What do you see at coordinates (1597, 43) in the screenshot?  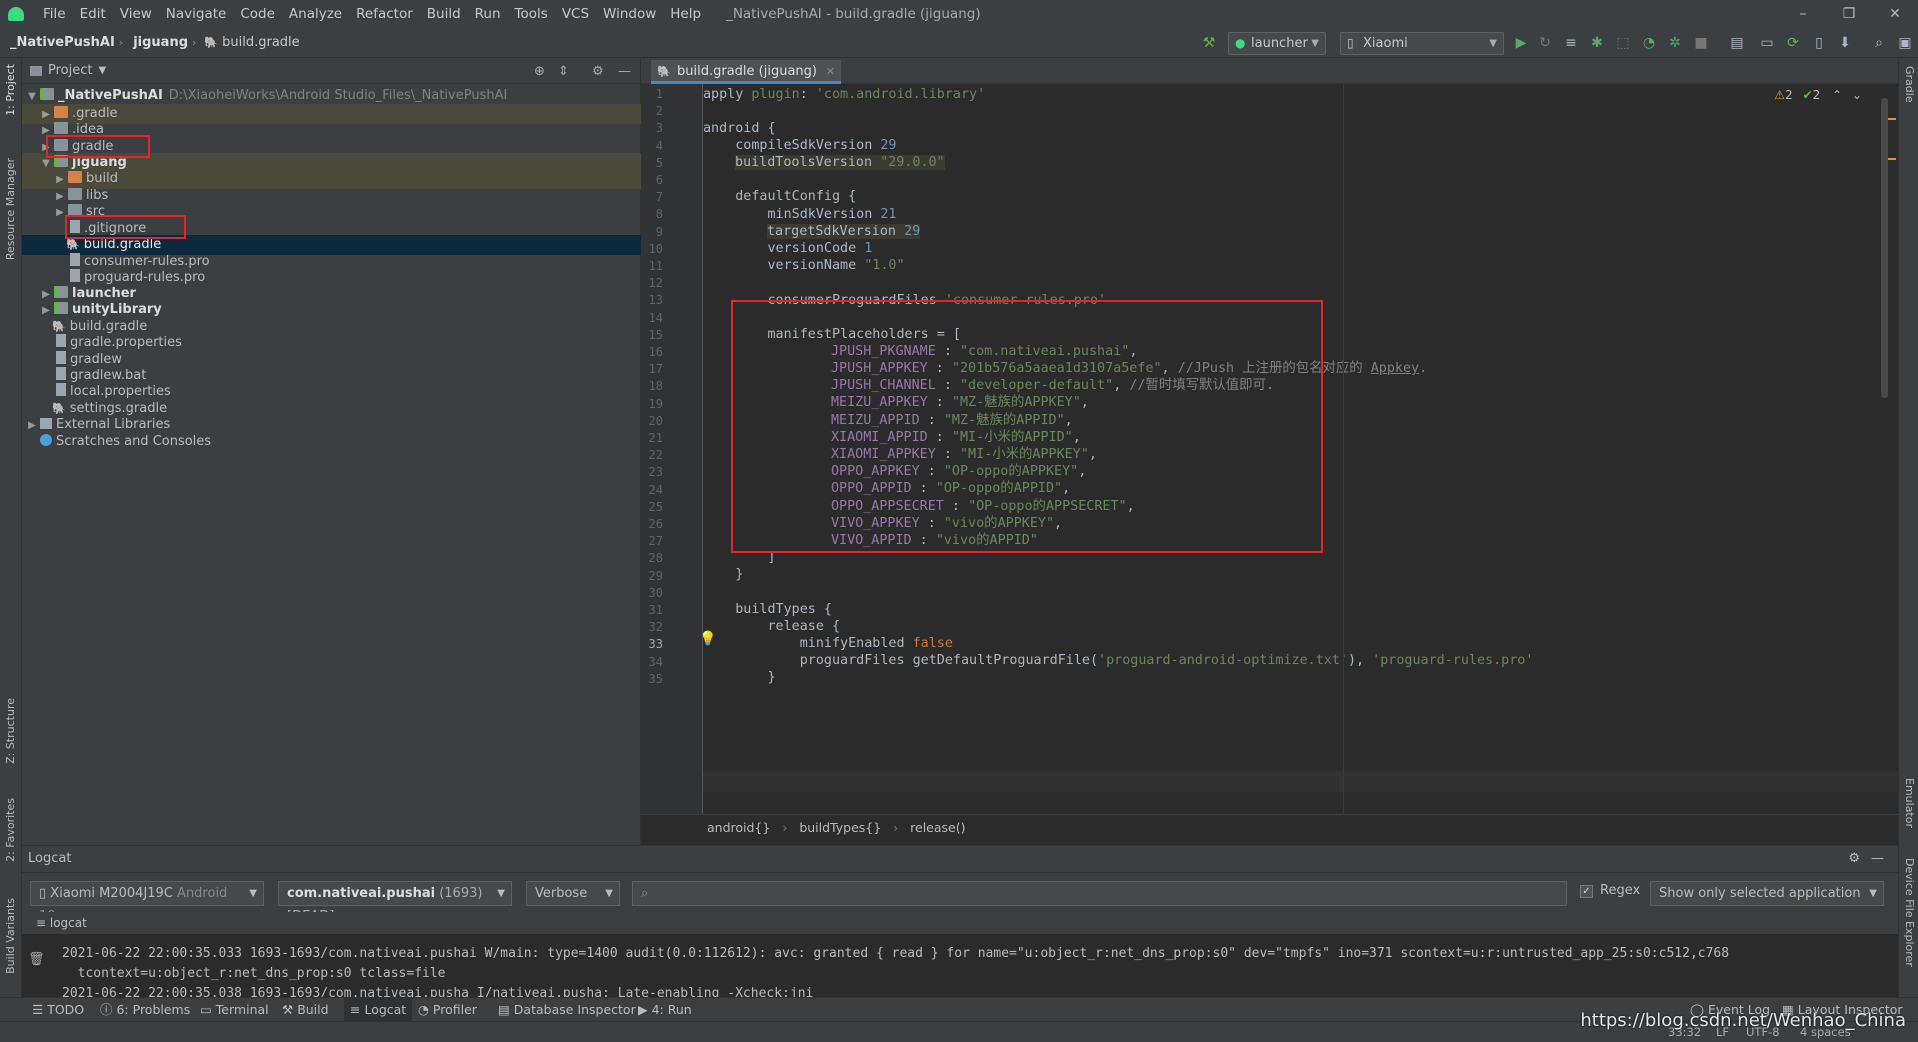 I see `debug-icon: ✱` at bounding box center [1597, 43].